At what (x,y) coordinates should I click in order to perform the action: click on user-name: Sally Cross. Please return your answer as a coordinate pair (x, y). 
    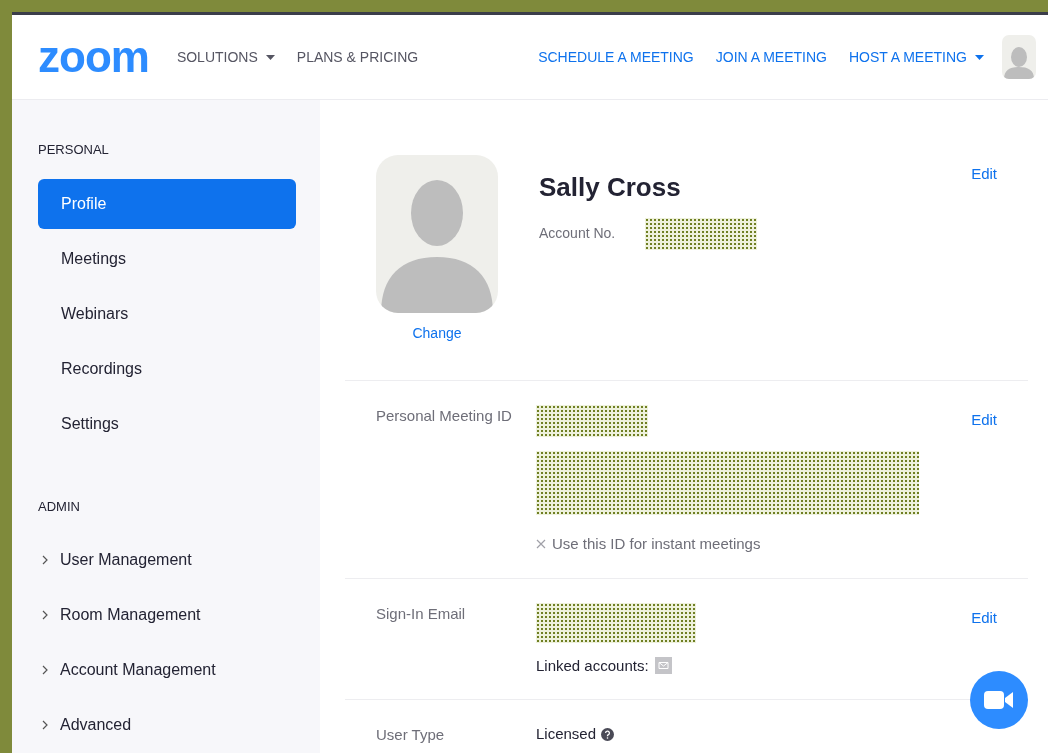
    Looking at the image, I should click on (610, 187).